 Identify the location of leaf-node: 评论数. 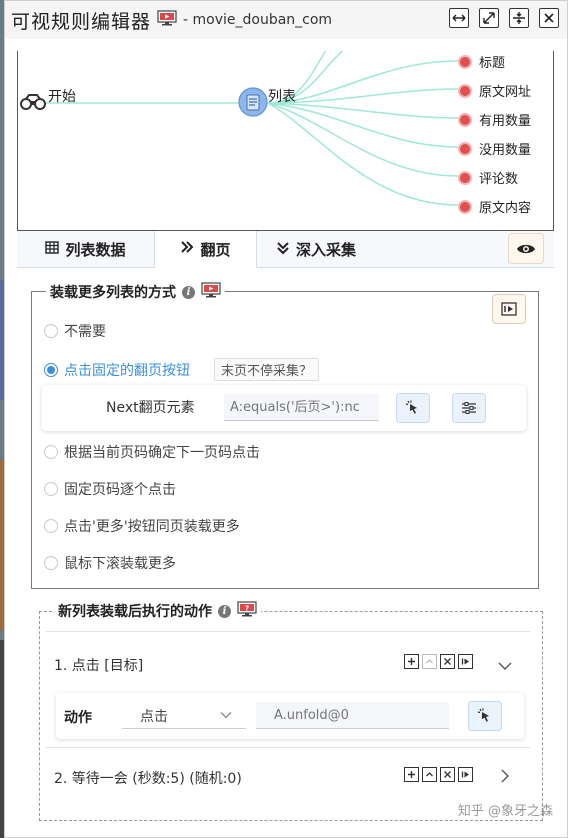
(488, 177).